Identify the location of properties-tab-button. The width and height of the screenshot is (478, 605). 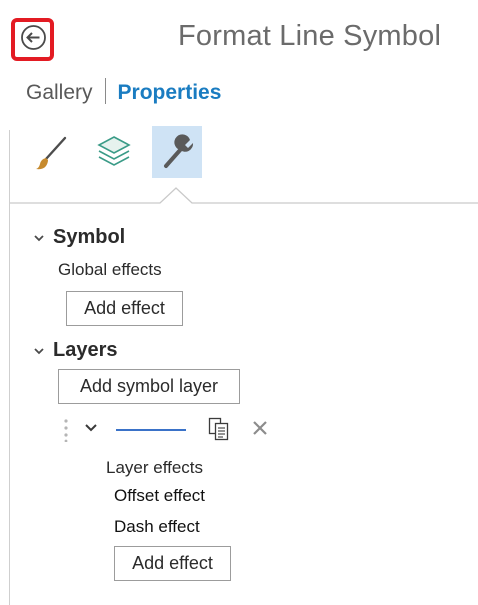
(177, 152).